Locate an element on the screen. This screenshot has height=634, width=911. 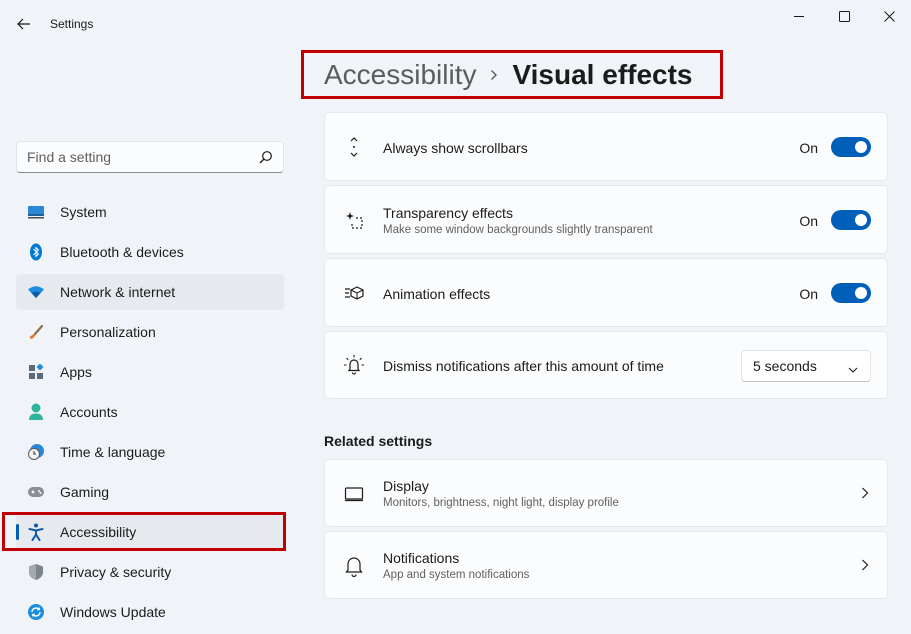
shield-icon is located at coordinates (36, 572).